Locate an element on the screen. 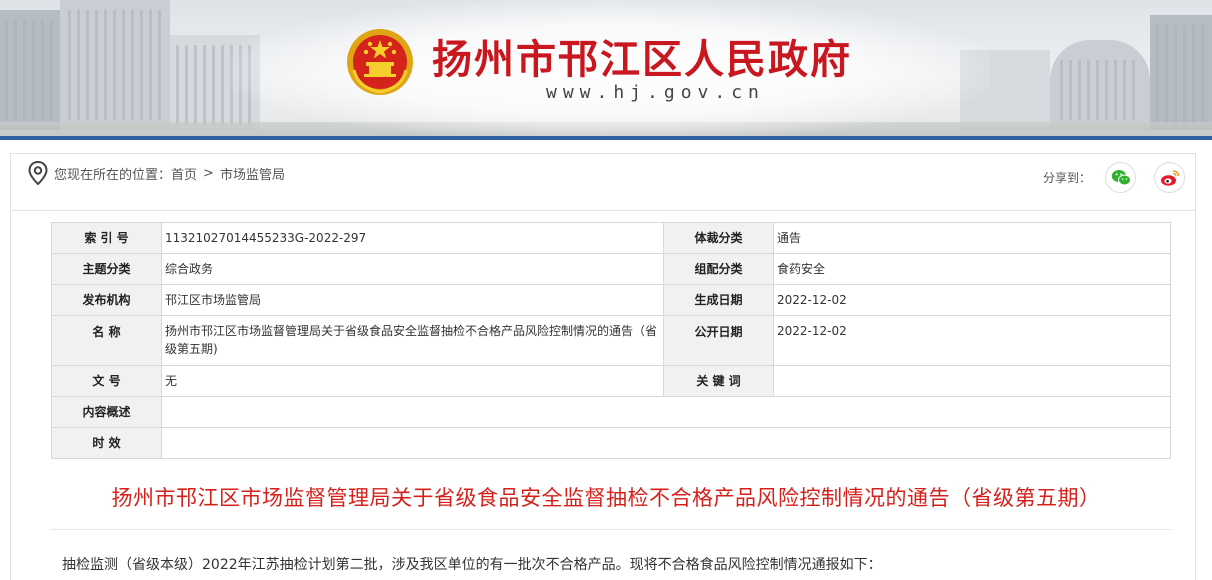 The image size is (1212, 580). site-title: 扬州市邗江区人民政府 is located at coordinates (642, 59).